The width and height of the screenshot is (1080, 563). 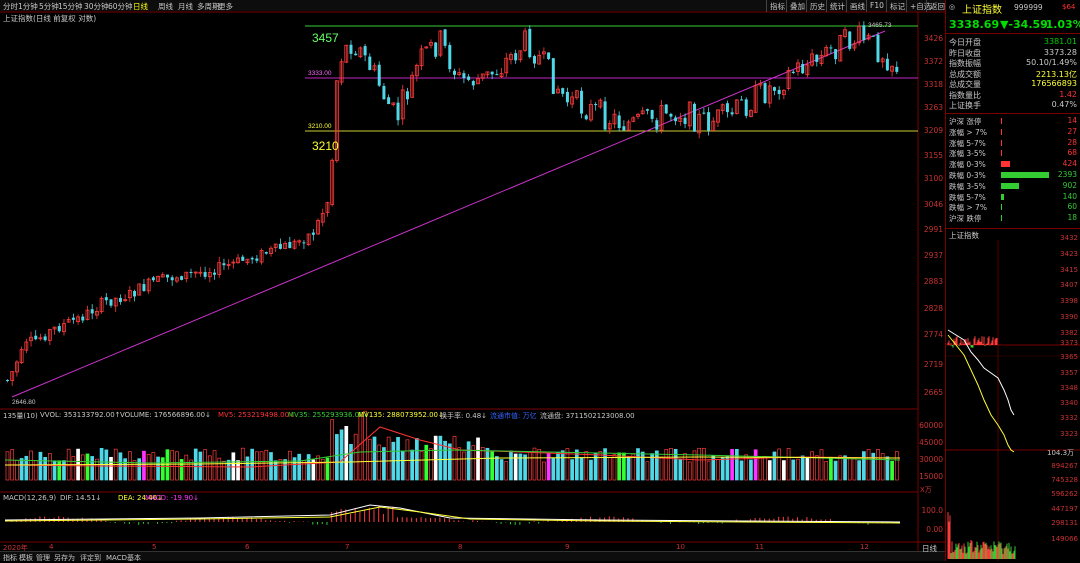 What do you see at coordinates (26, 558) in the screenshot?
I see `indicator-tab: 模板` at bounding box center [26, 558].